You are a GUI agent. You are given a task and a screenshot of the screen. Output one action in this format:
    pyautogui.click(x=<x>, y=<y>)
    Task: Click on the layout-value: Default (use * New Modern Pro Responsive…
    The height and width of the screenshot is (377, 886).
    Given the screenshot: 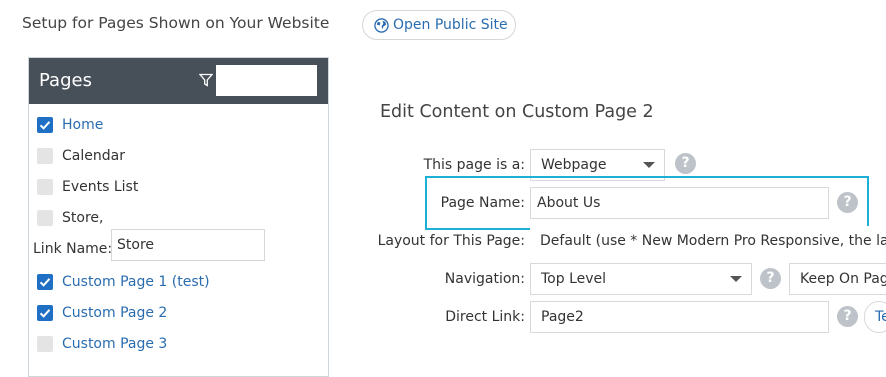 What is the action you would take?
    pyautogui.click(x=713, y=241)
    